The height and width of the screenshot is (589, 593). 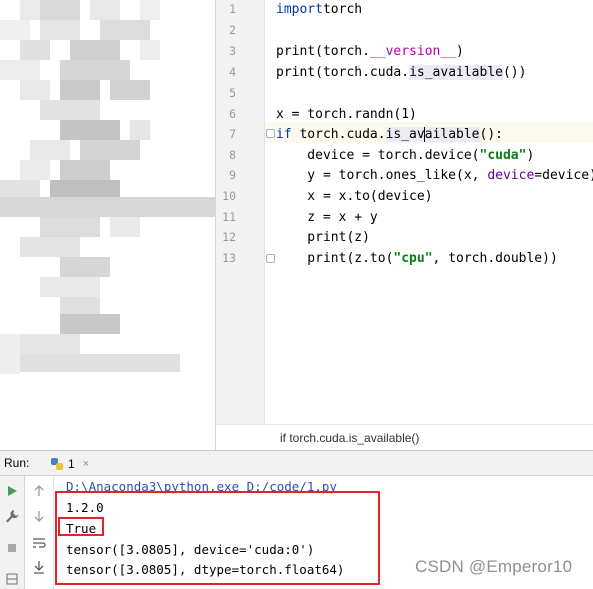 What do you see at coordinates (17, 463) in the screenshot?
I see `run-panel-label: Run:` at bounding box center [17, 463].